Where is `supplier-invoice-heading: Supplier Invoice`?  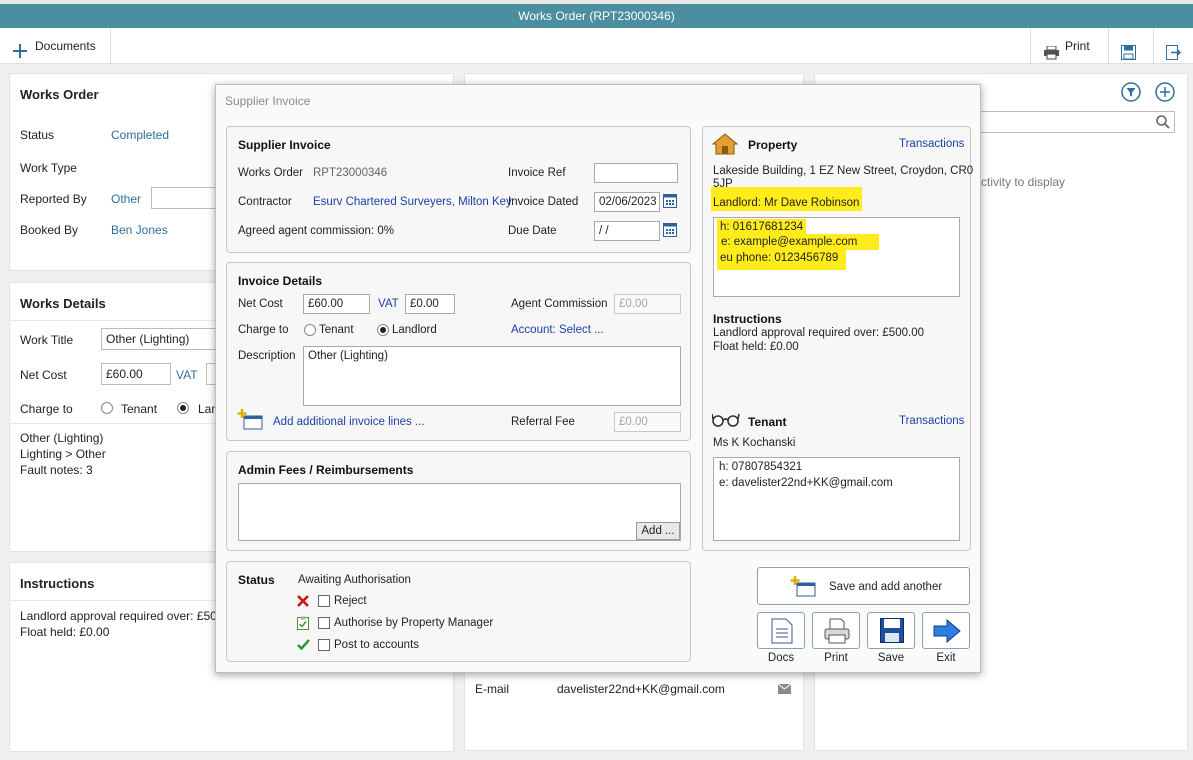 supplier-invoice-heading: Supplier Invoice is located at coordinates (284, 145).